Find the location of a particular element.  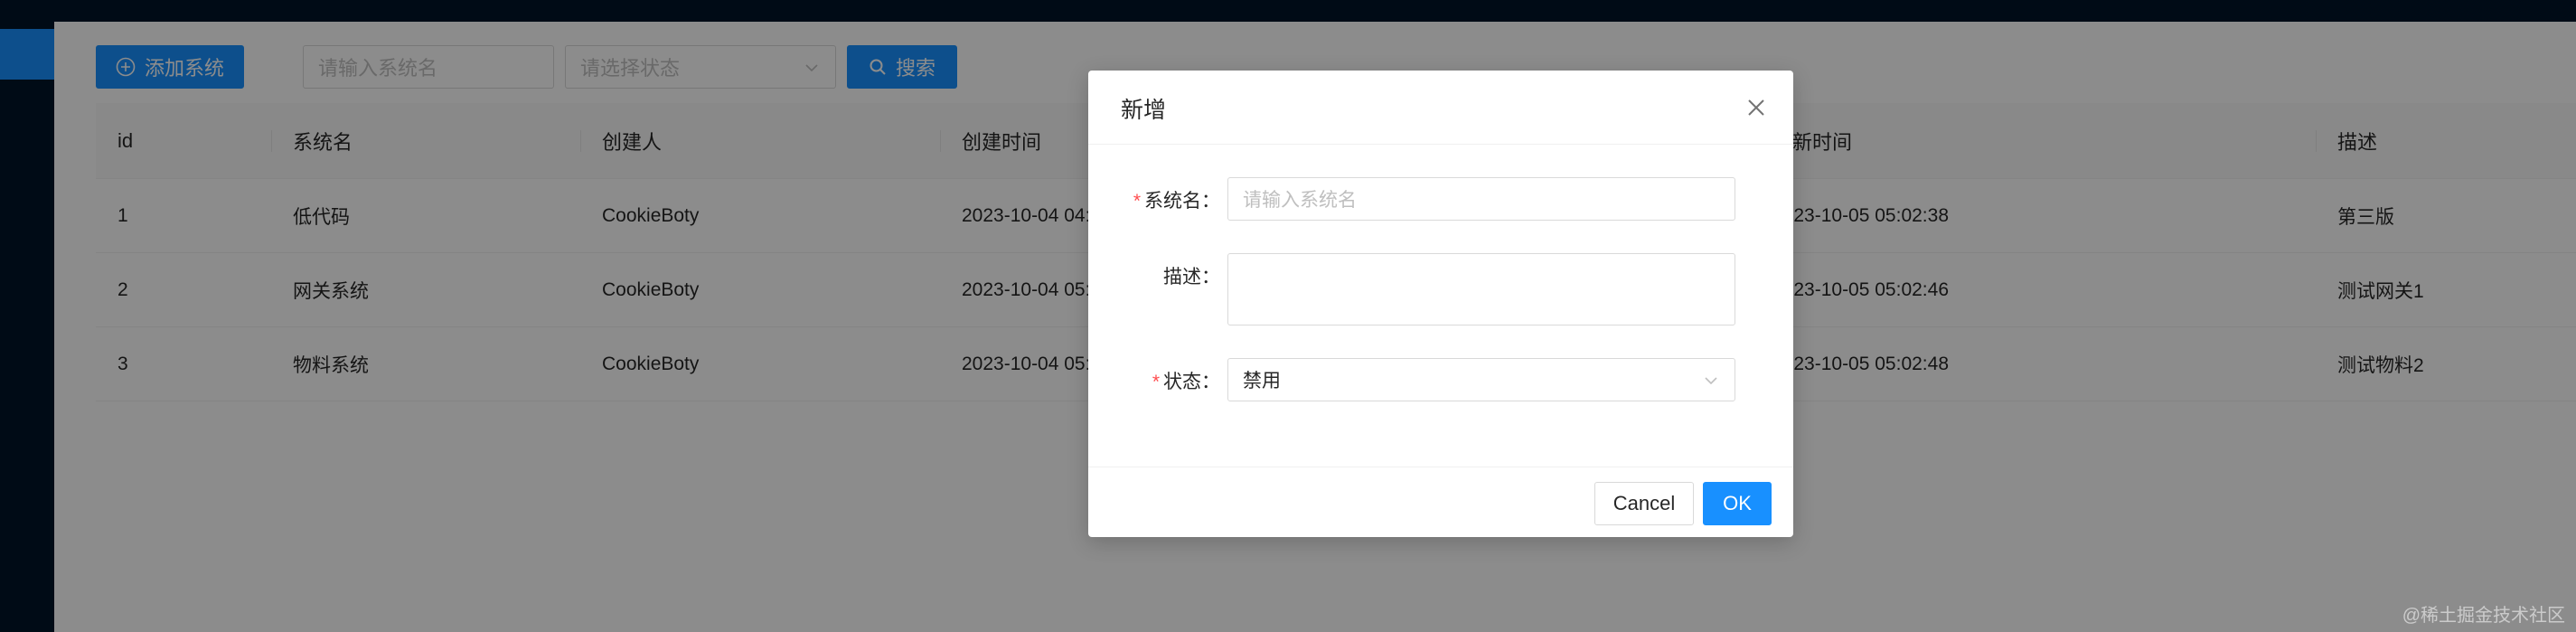

status-label: * 状态： is located at coordinates (1186, 382).